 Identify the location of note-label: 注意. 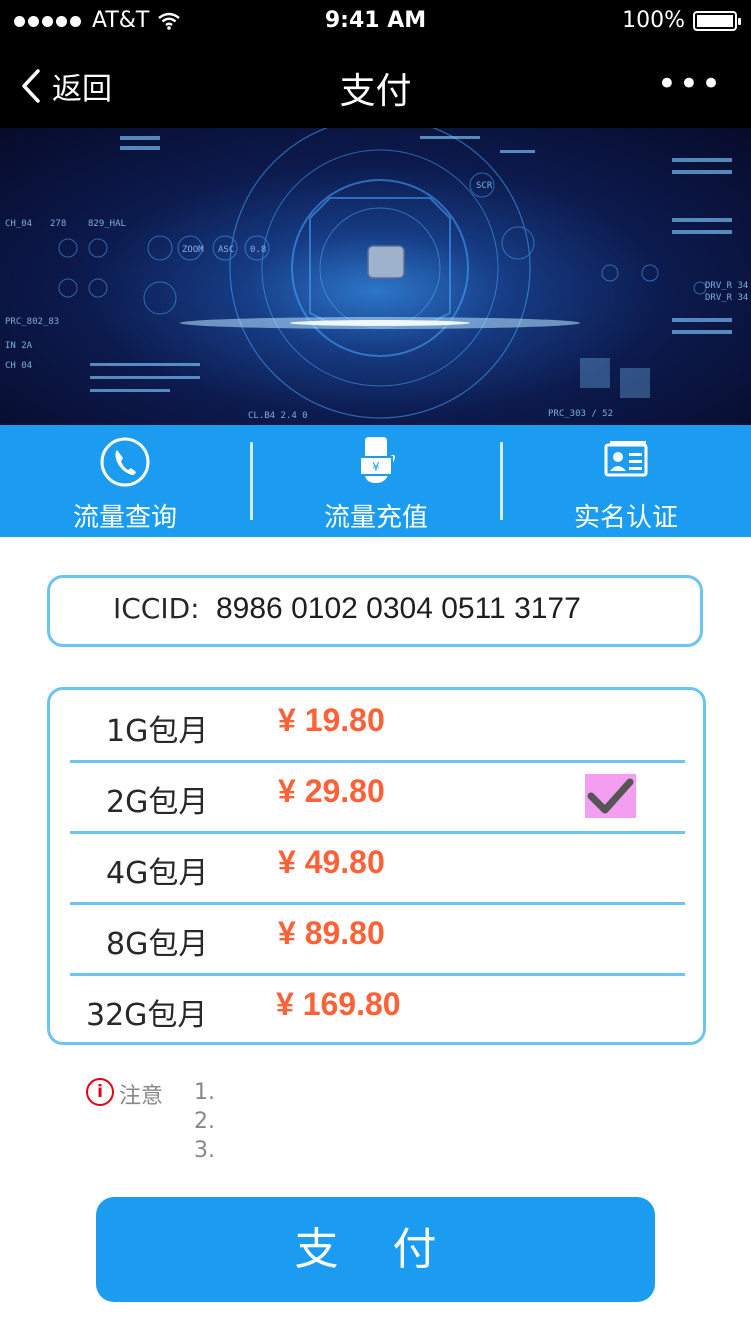
(141, 1096).